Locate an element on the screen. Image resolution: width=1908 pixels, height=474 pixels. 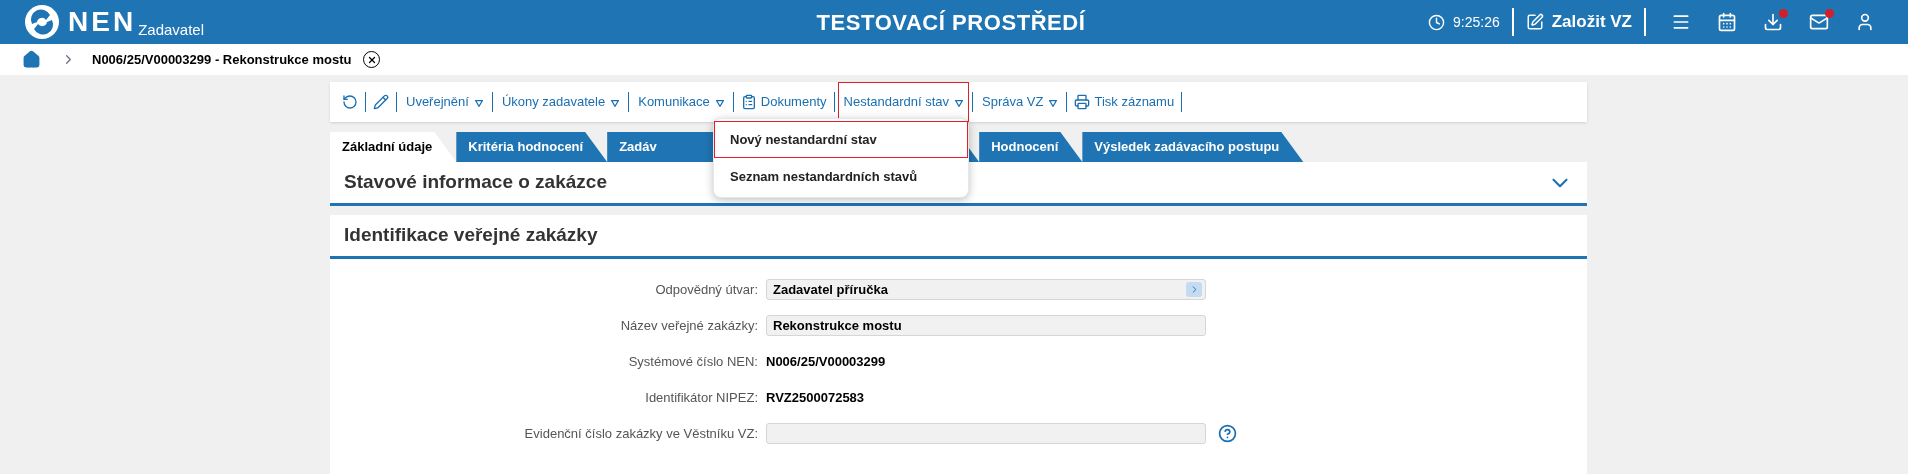
tab: Základní údaje is located at coordinates (393, 147).